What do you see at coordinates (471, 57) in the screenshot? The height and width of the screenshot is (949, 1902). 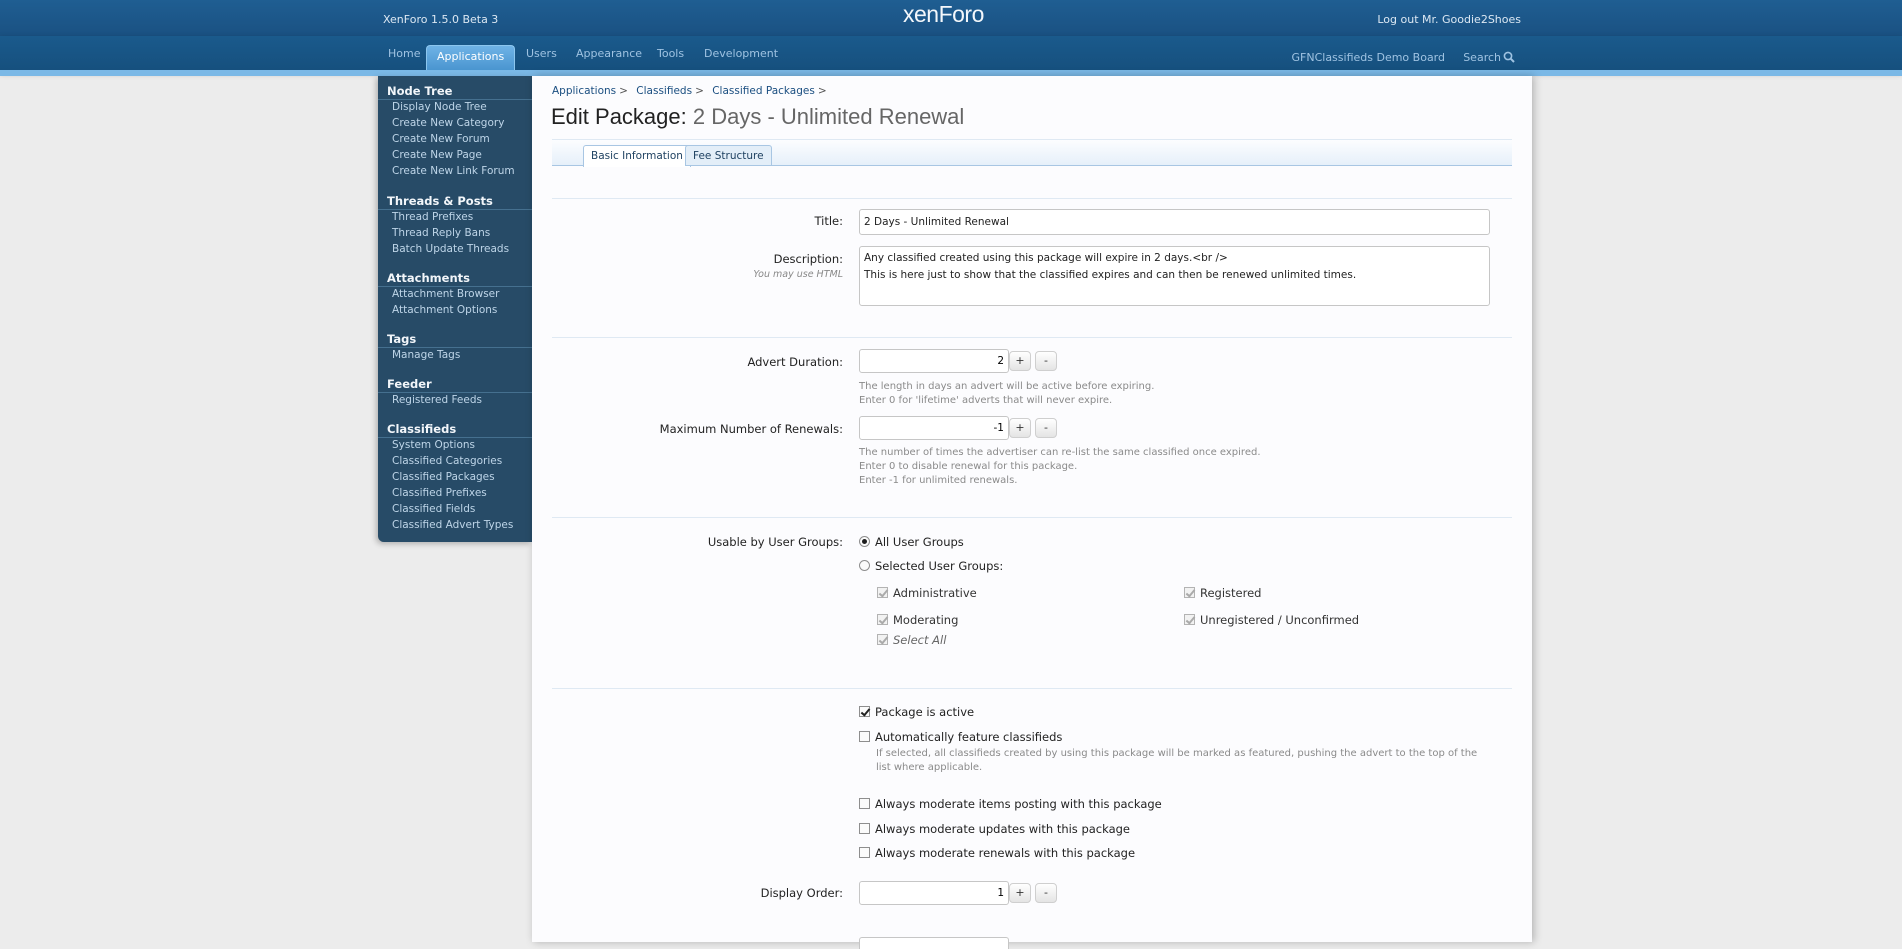 I see `tab-applications: Applications` at bounding box center [471, 57].